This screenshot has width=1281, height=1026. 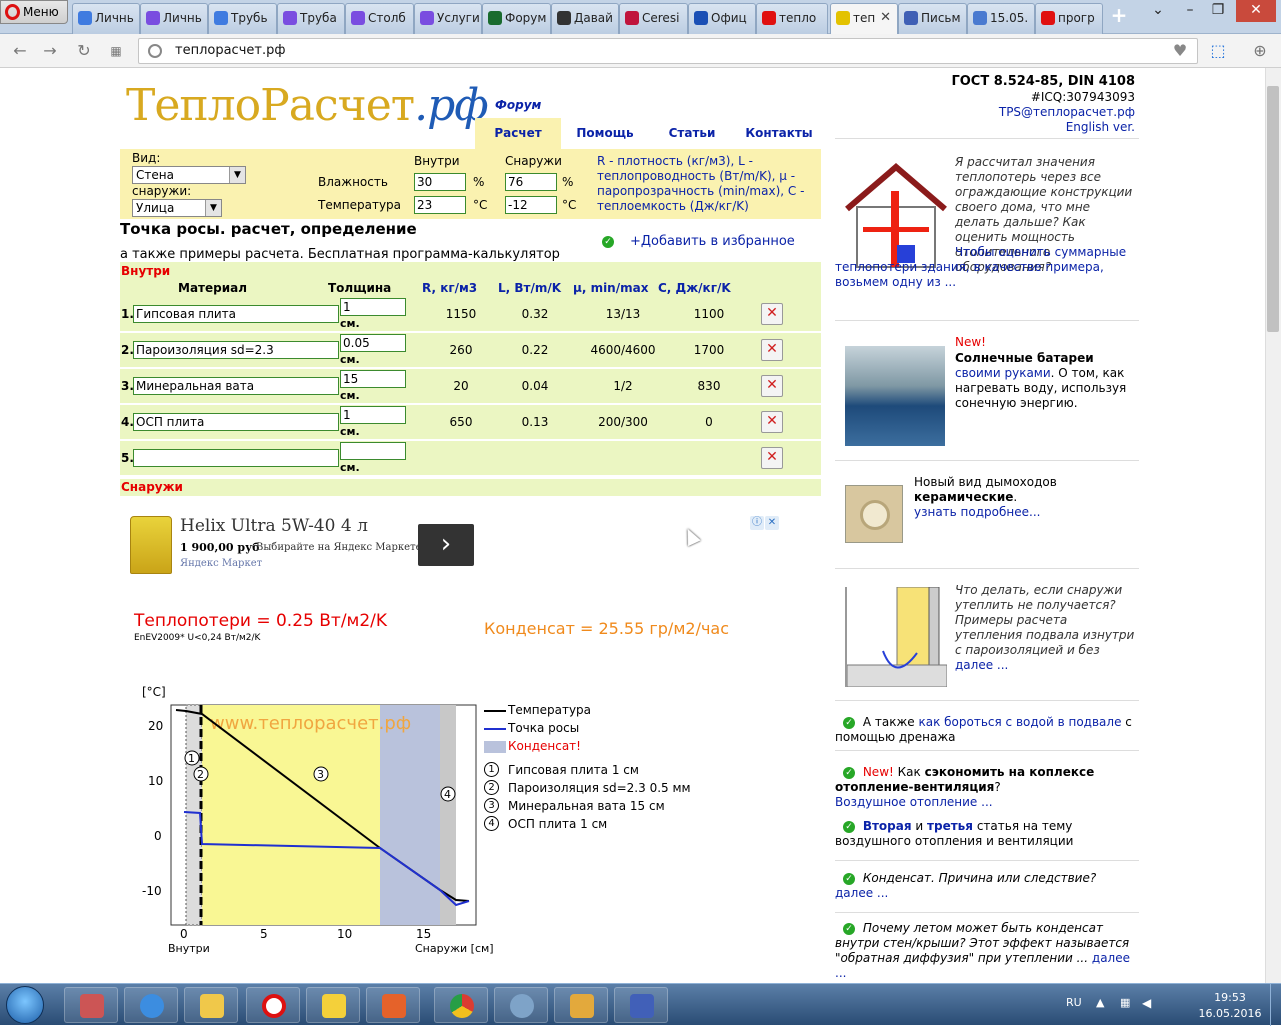 What do you see at coordinates (1019, 722) in the screenshot?
I see `sidebar-drainage-link: как бороться с водой в подвале` at bounding box center [1019, 722].